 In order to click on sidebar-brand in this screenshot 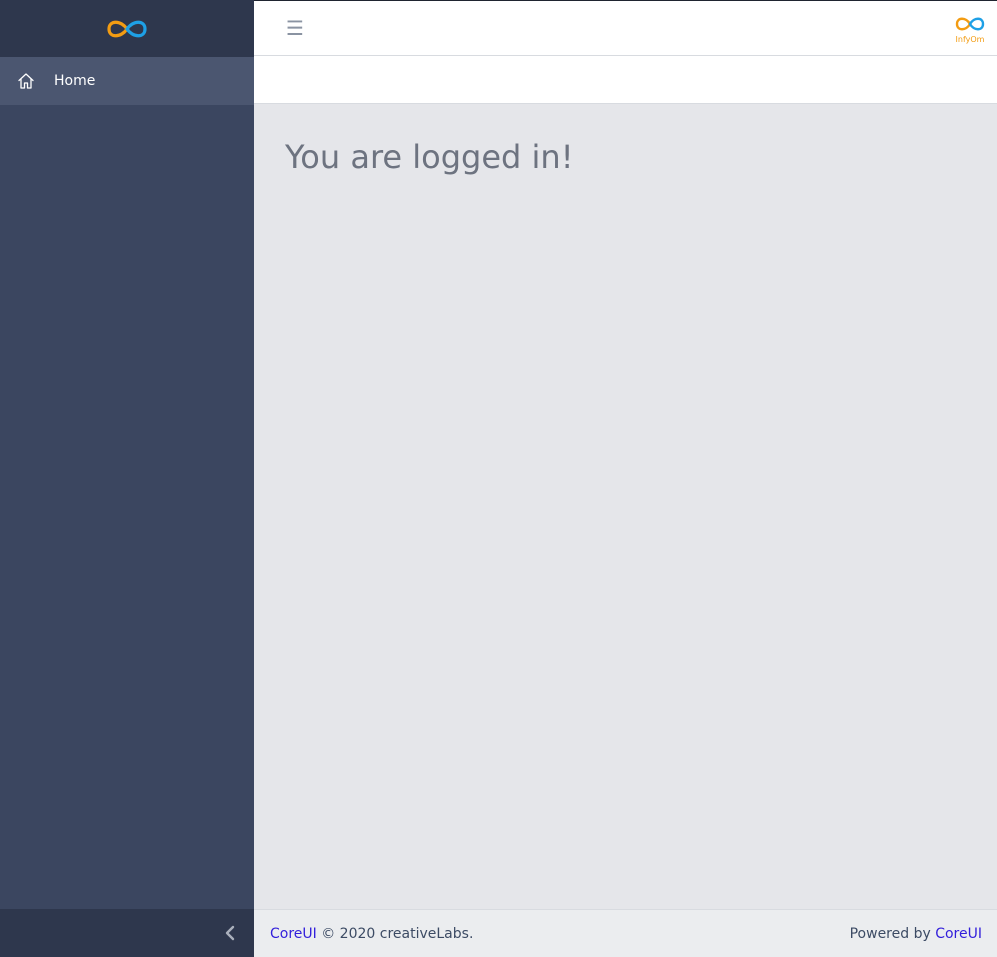, I will do `click(127, 28)`.